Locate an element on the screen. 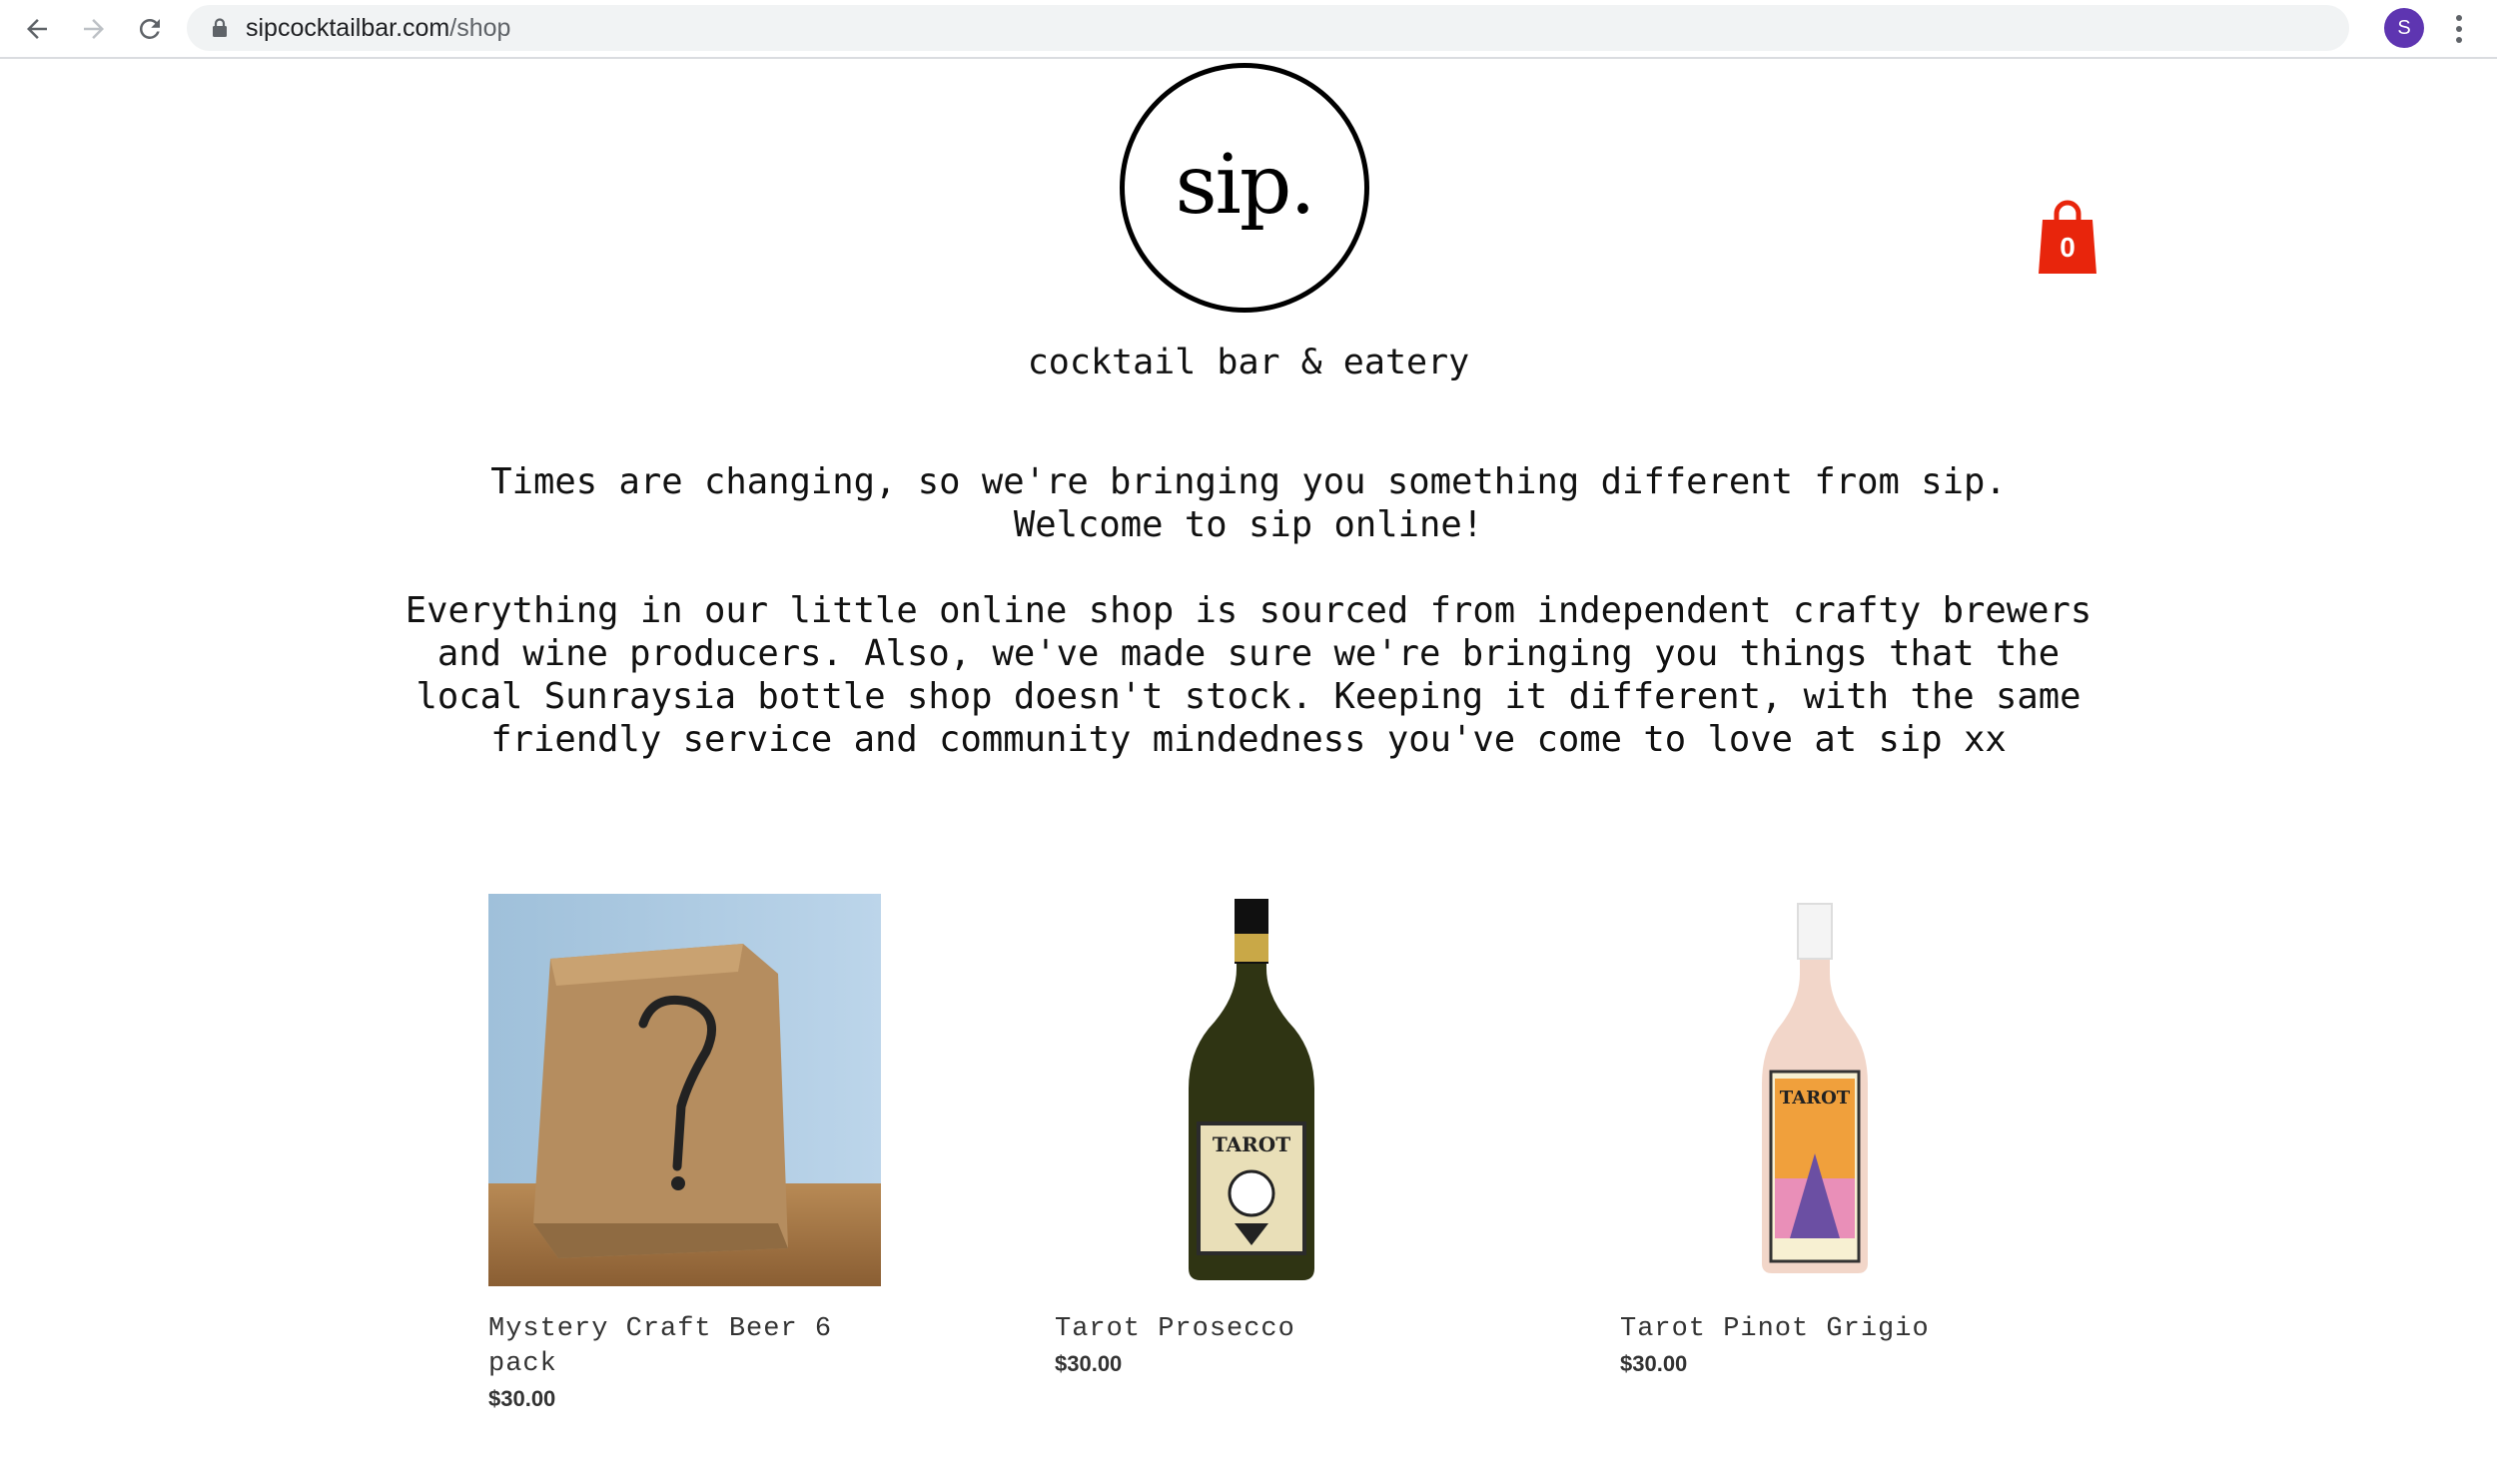 Image resolution: width=2497 pixels, height=1484 pixels. browser-toolbar: sipcocktailbar.com/shop S is located at coordinates (1248, 29).